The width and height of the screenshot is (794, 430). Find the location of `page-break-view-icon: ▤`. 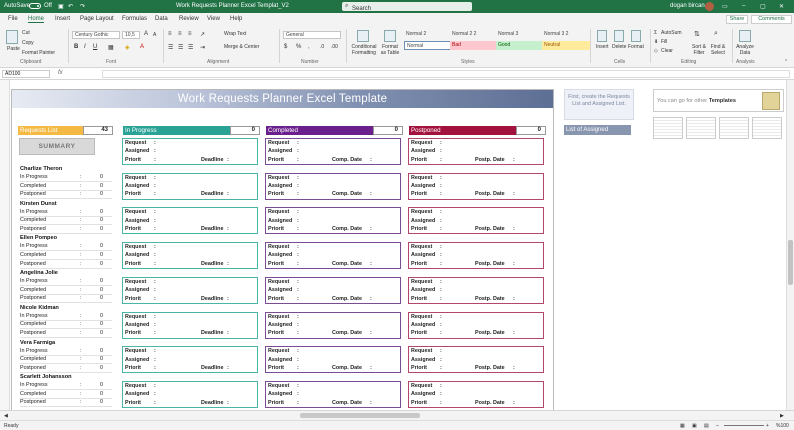

page-break-view-icon: ▤ is located at coordinates (706, 426).